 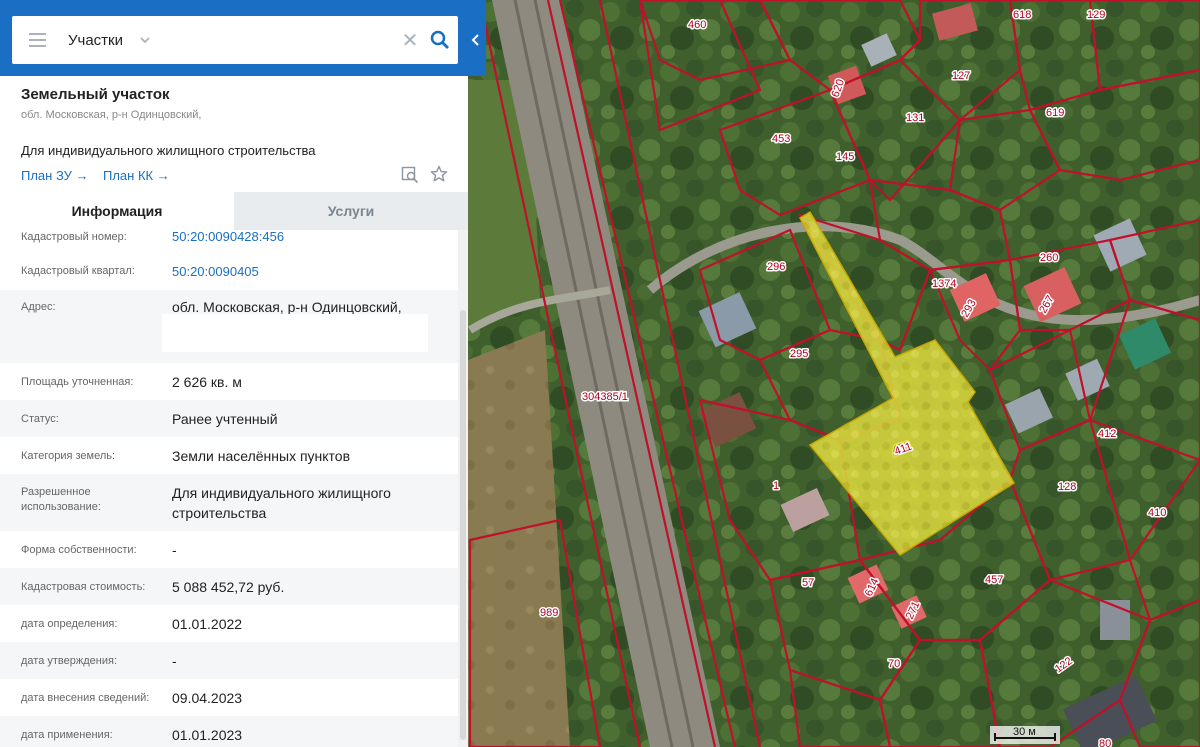 What do you see at coordinates (69, 661) in the screenshot?
I see `info-label: дата утверждения:` at bounding box center [69, 661].